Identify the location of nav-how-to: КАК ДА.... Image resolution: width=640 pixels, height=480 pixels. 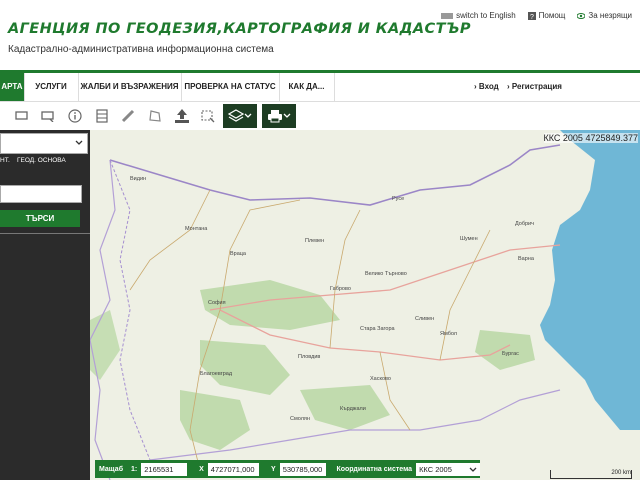
(307, 87).